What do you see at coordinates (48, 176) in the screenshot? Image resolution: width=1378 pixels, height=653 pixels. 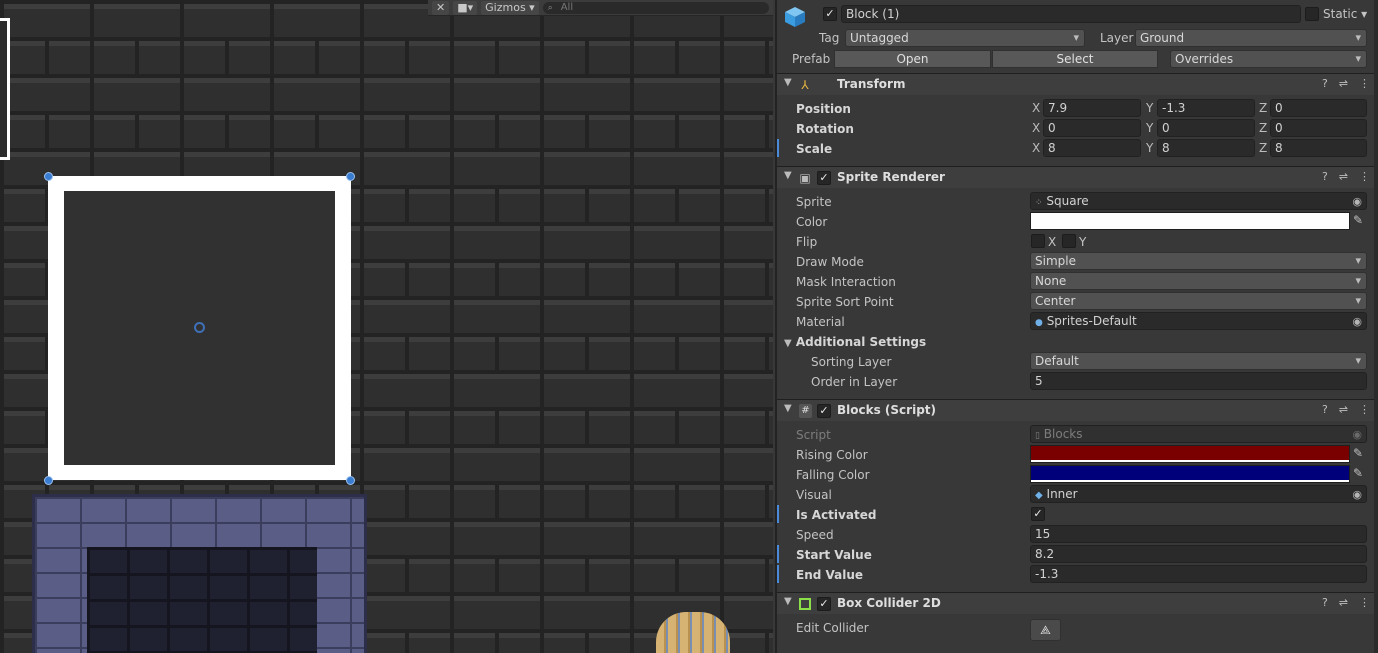 I see `resize-handle-top-left` at bounding box center [48, 176].